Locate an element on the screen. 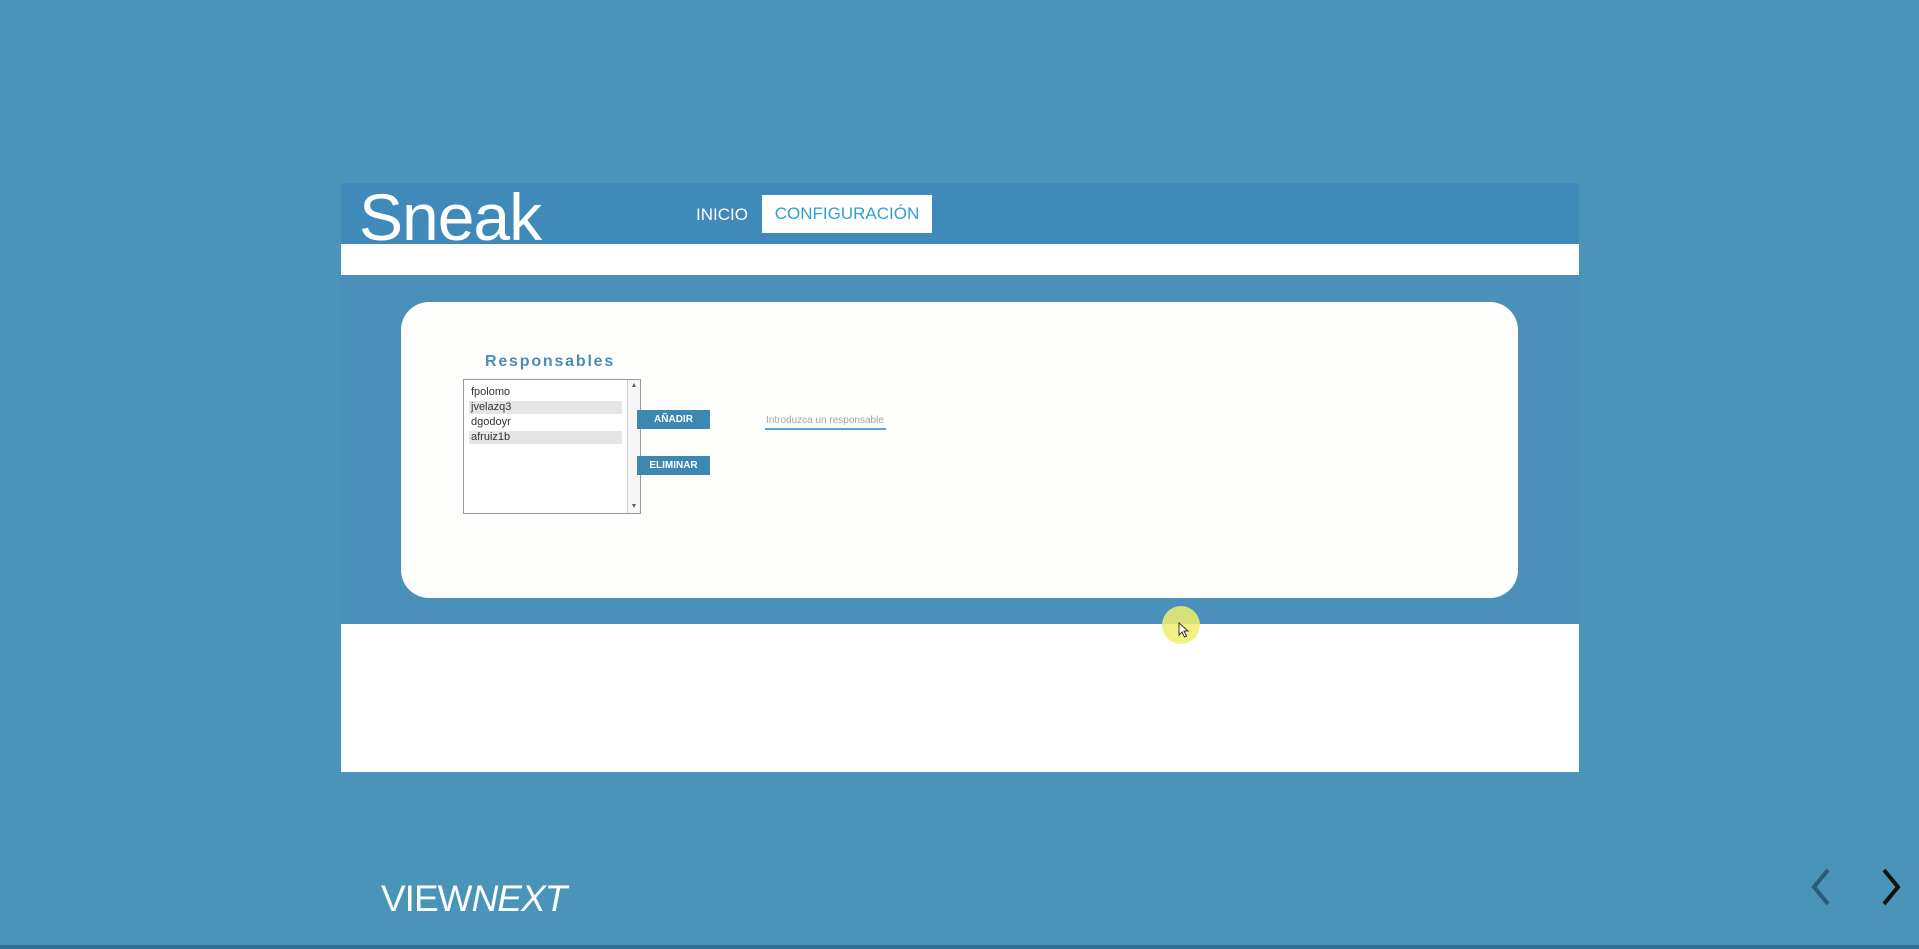 The width and height of the screenshot is (1919, 949). mouse-pointer-icon is located at coordinates (1184, 630).